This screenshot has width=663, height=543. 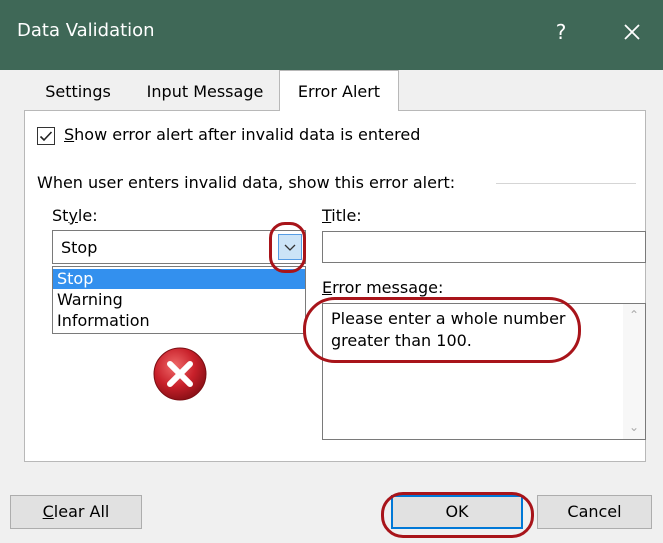 What do you see at coordinates (561, 32) in the screenshot?
I see `help-button: ?` at bounding box center [561, 32].